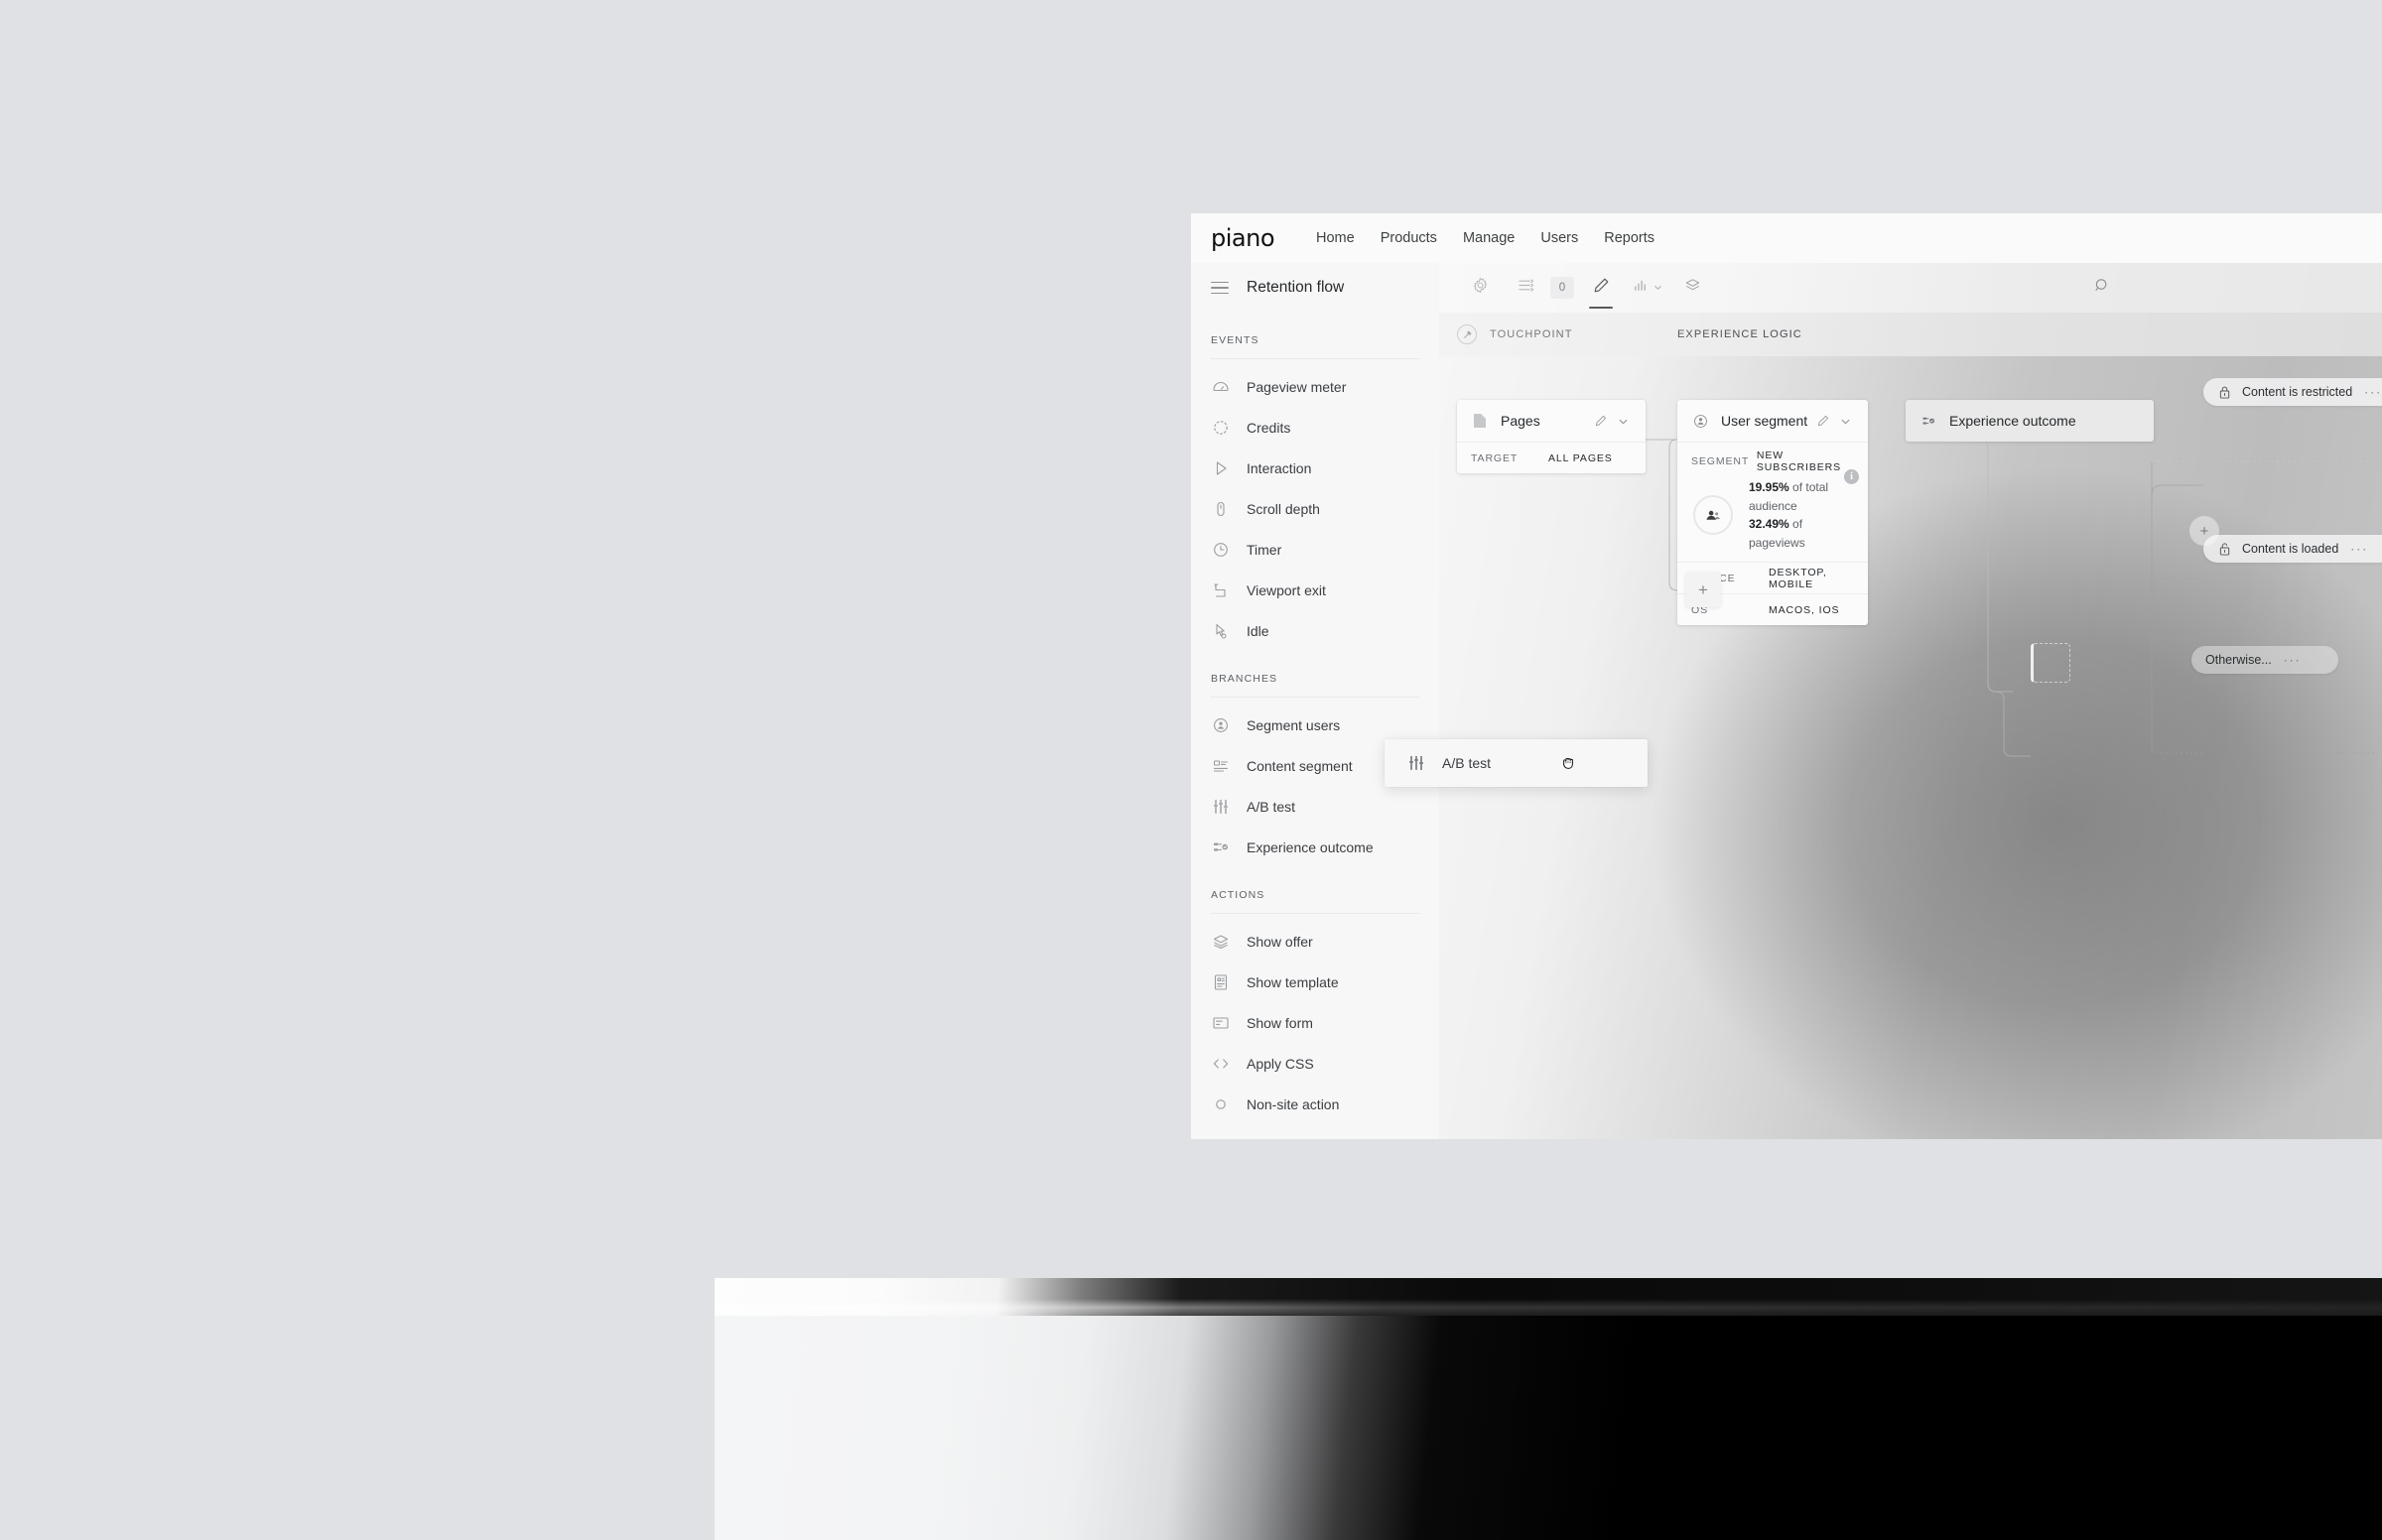 The image size is (2382, 1540). Describe the element at coordinates (1335, 238) in the screenshot. I see `nav-item-home: Home` at that location.